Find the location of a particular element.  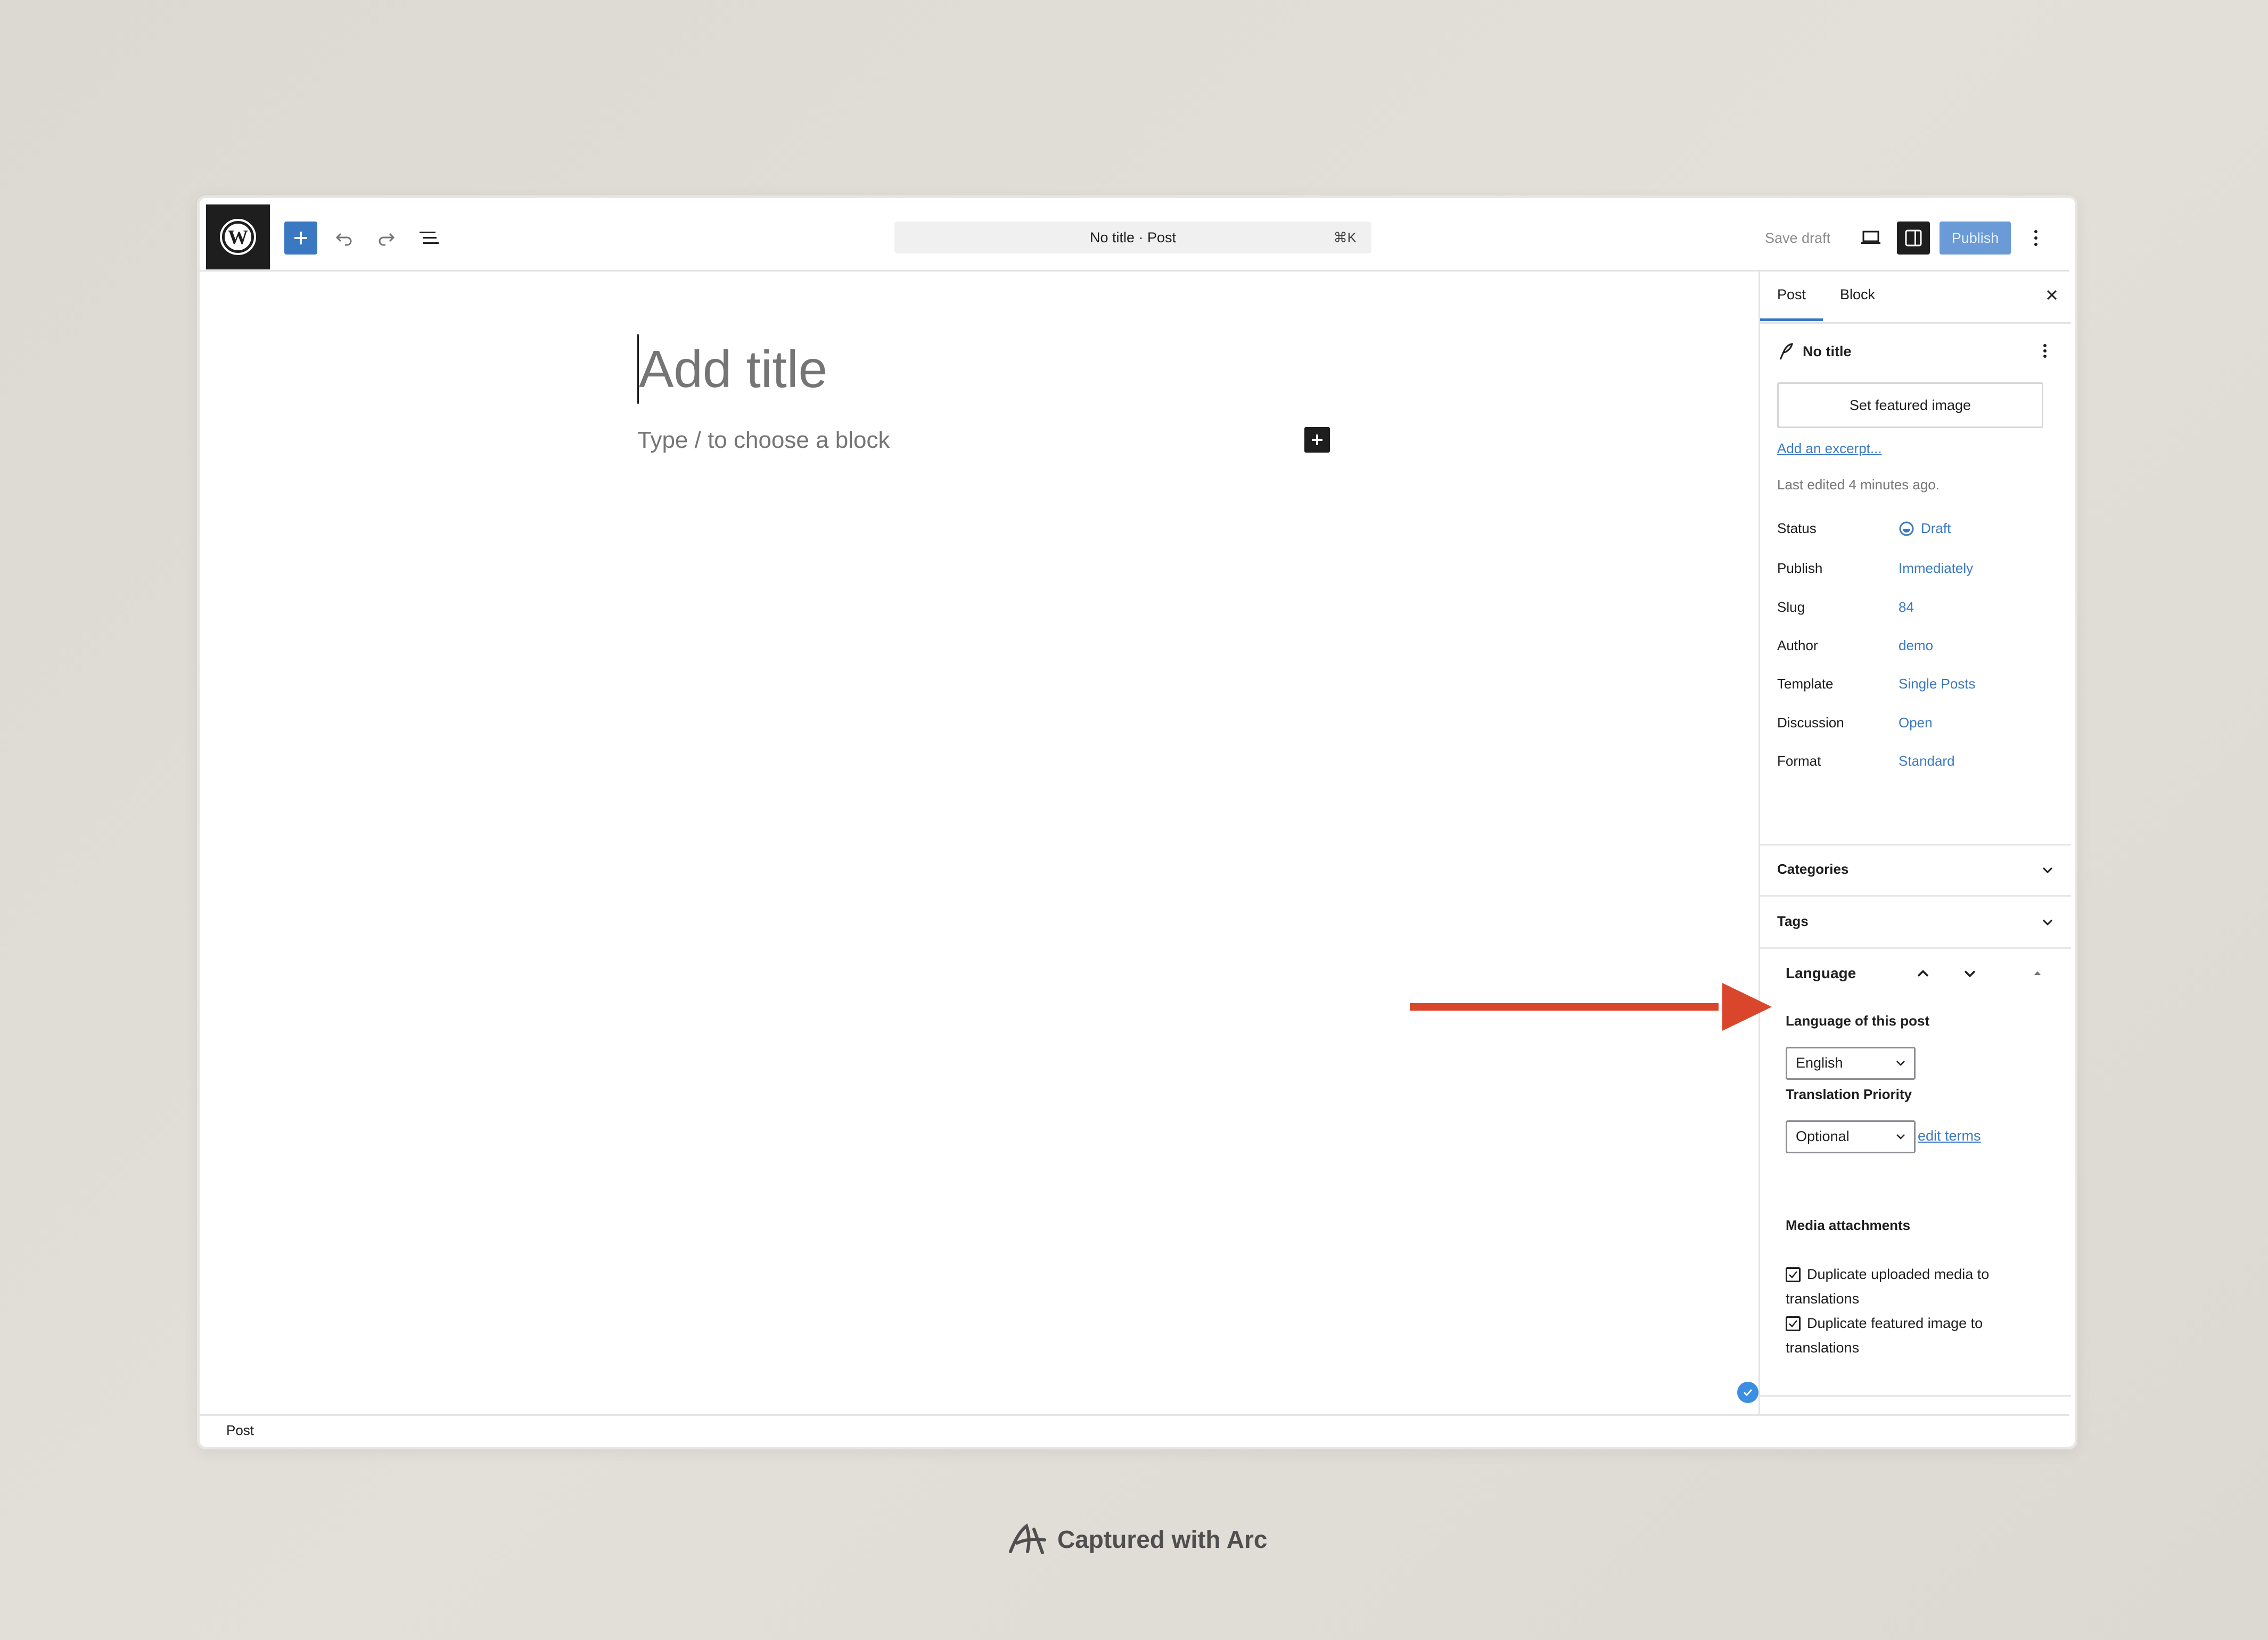

save-draft-button: Save draft is located at coordinates (1797, 238).